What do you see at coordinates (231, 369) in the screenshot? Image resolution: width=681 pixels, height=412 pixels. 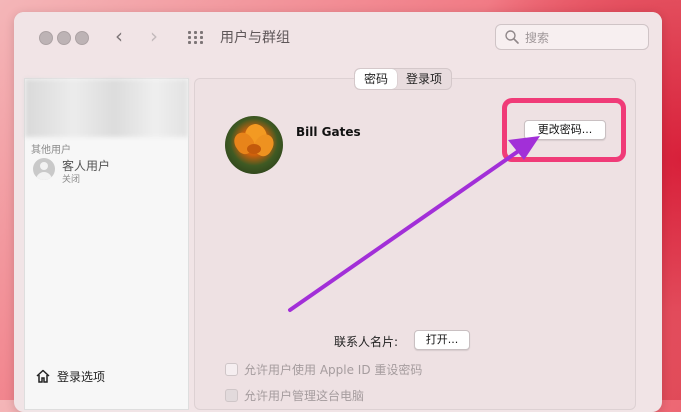 I see `apple-id-reset-checkbox` at bounding box center [231, 369].